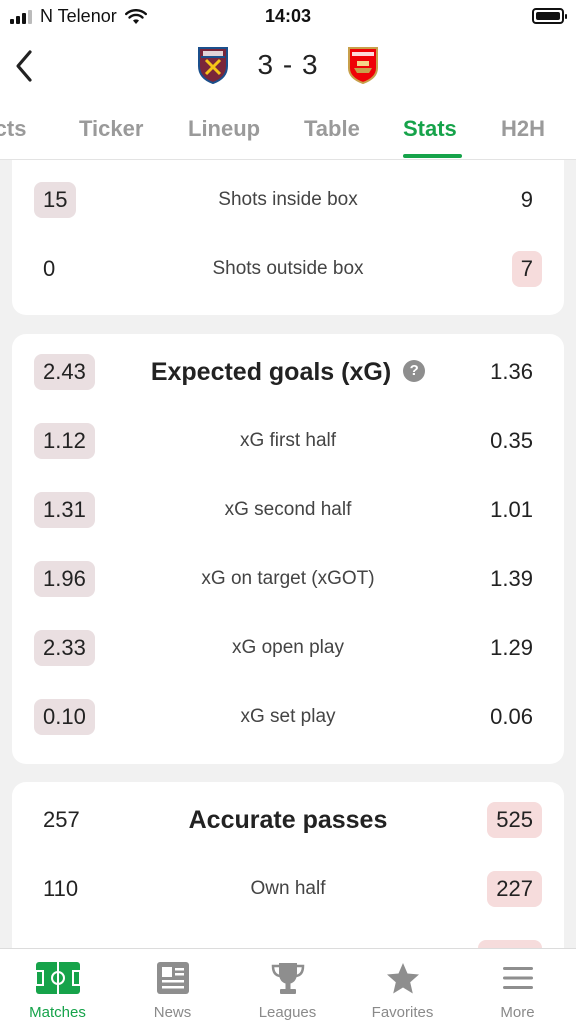  I want to click on nav-news: News, so click(172, 986).